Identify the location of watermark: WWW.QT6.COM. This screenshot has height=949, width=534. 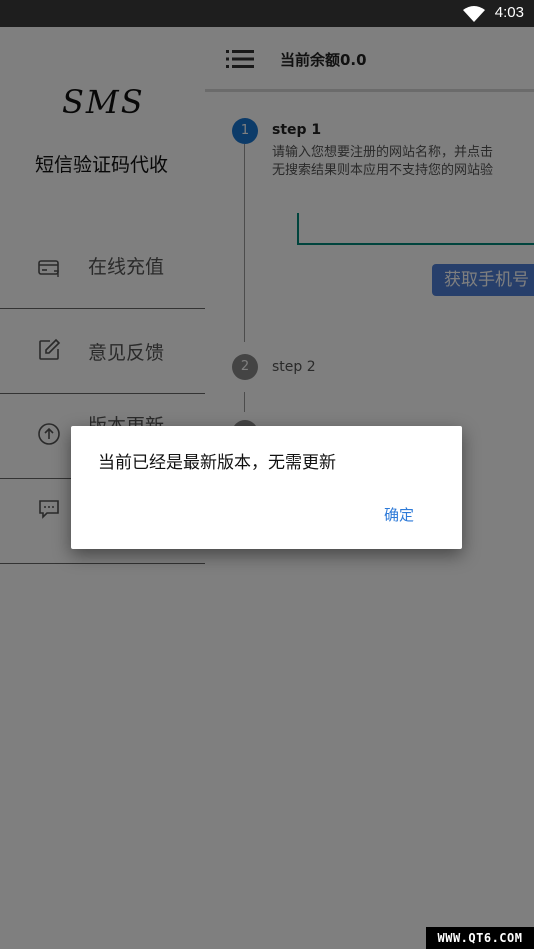
(480, 938).